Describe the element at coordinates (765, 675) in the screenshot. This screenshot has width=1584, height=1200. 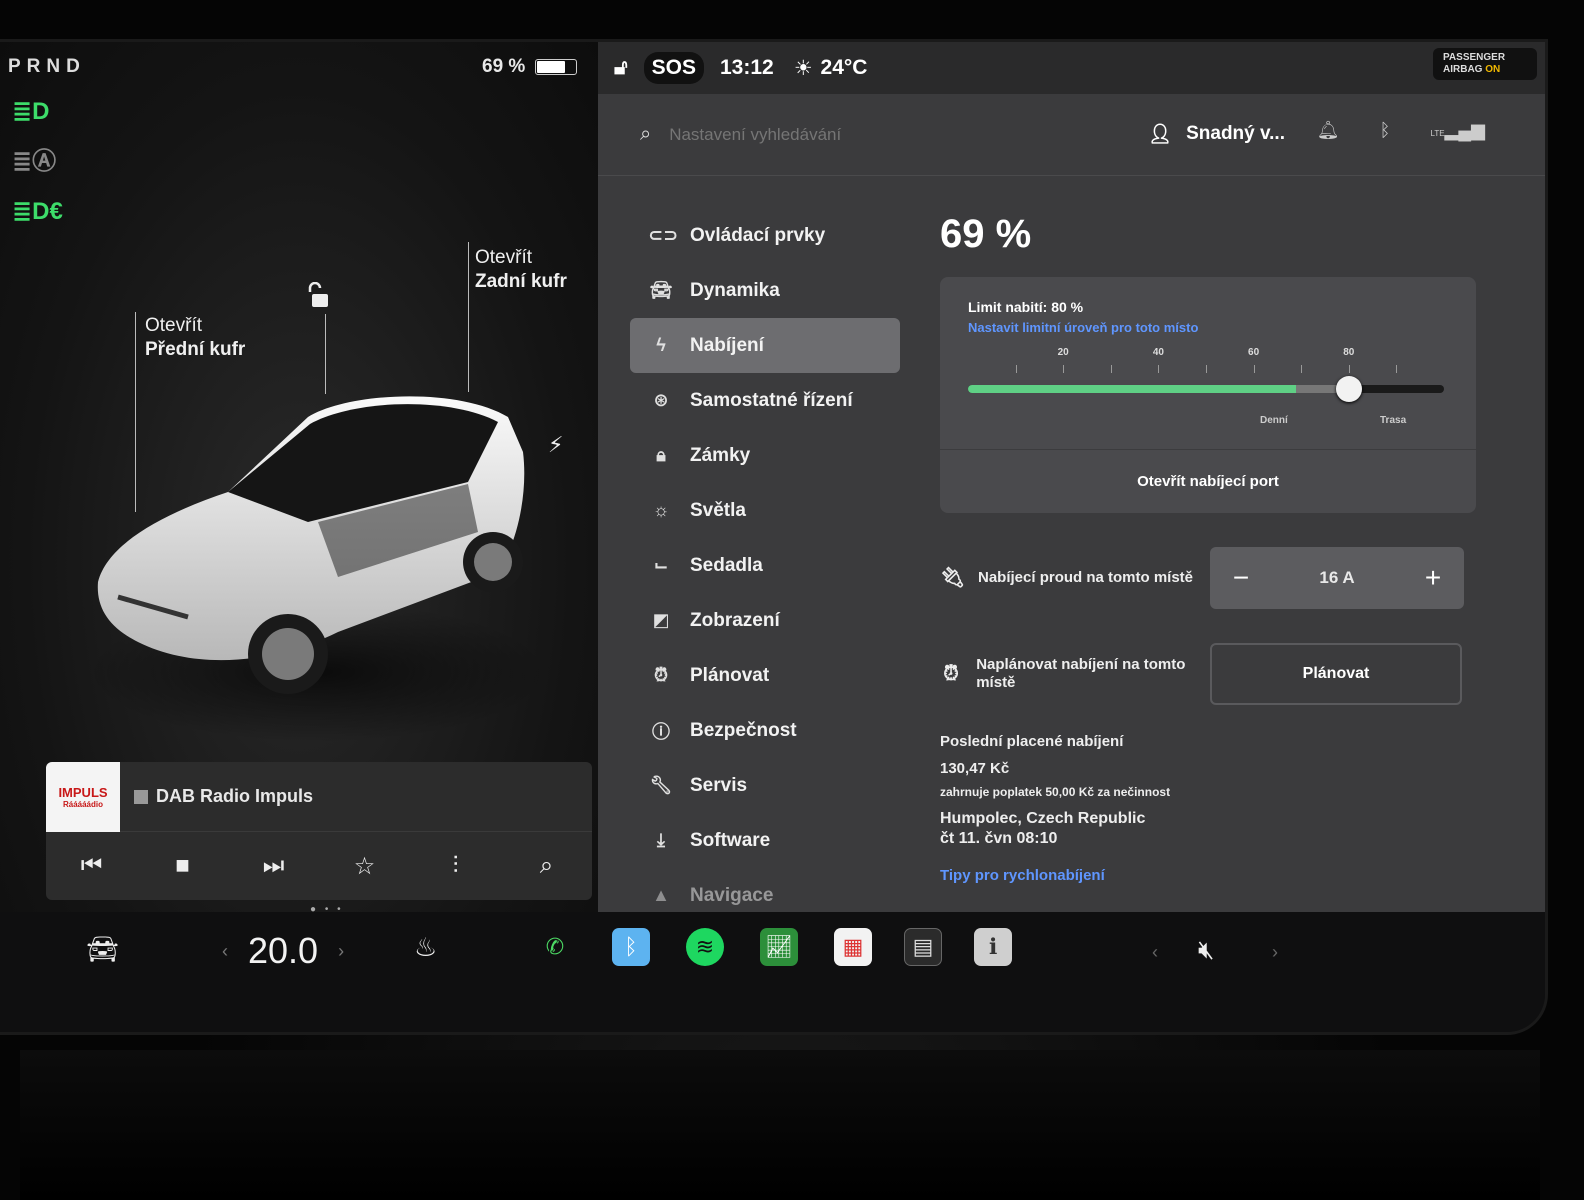
I see `menu-item-plánovat: ⏰︎ Plánovat` at that location.